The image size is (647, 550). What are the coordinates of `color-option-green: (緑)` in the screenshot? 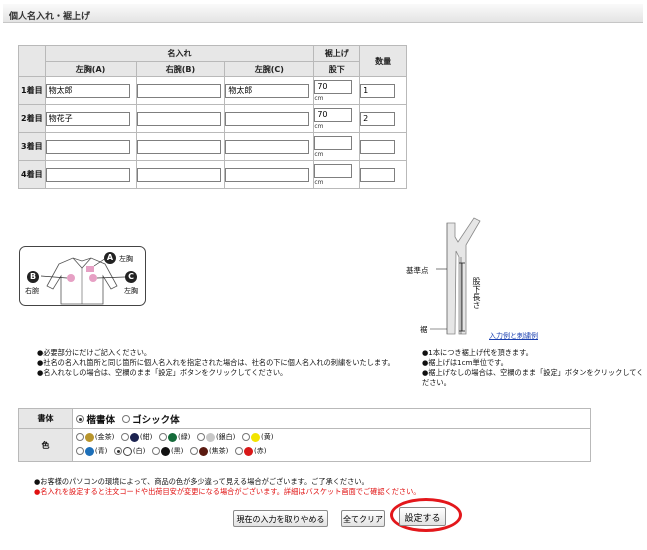 It's located at (174, 437).